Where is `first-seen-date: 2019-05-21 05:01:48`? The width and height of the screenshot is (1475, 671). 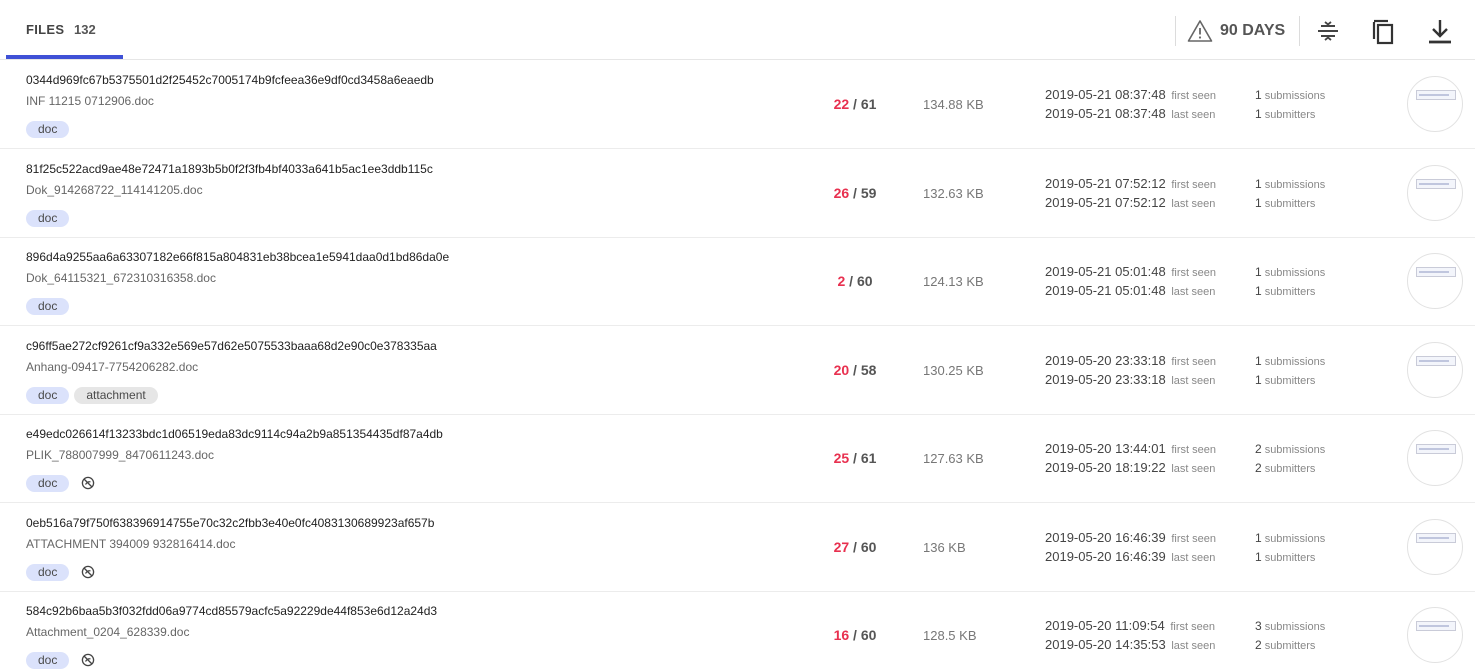
first-seen-date: 2019-05-21 05:01:48 is located at coordinates (1105, 271).